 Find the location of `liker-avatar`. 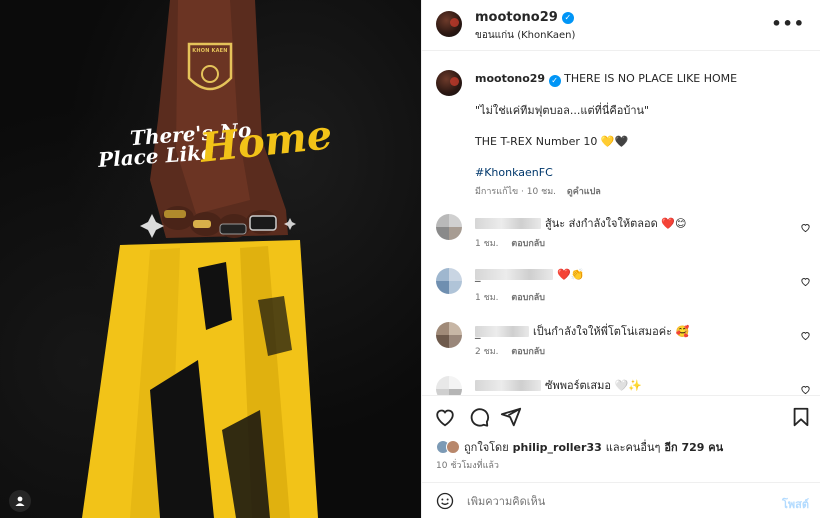

liker-avatar is located at coordinates (453, 447).